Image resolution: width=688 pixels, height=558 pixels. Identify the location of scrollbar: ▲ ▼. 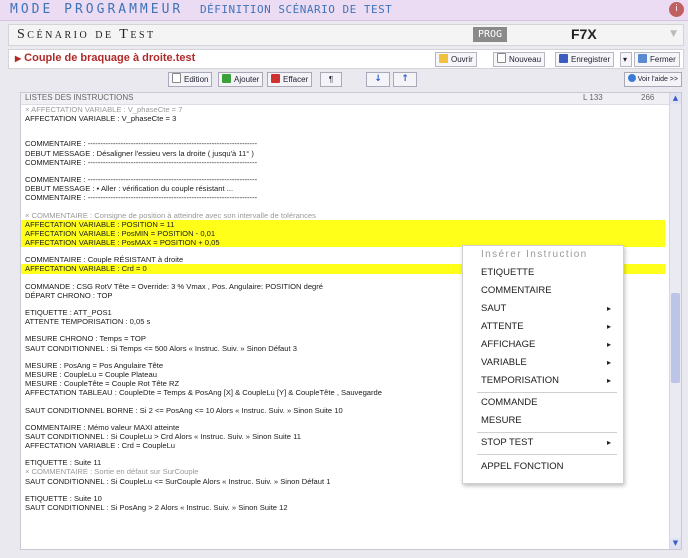
(675, 321).